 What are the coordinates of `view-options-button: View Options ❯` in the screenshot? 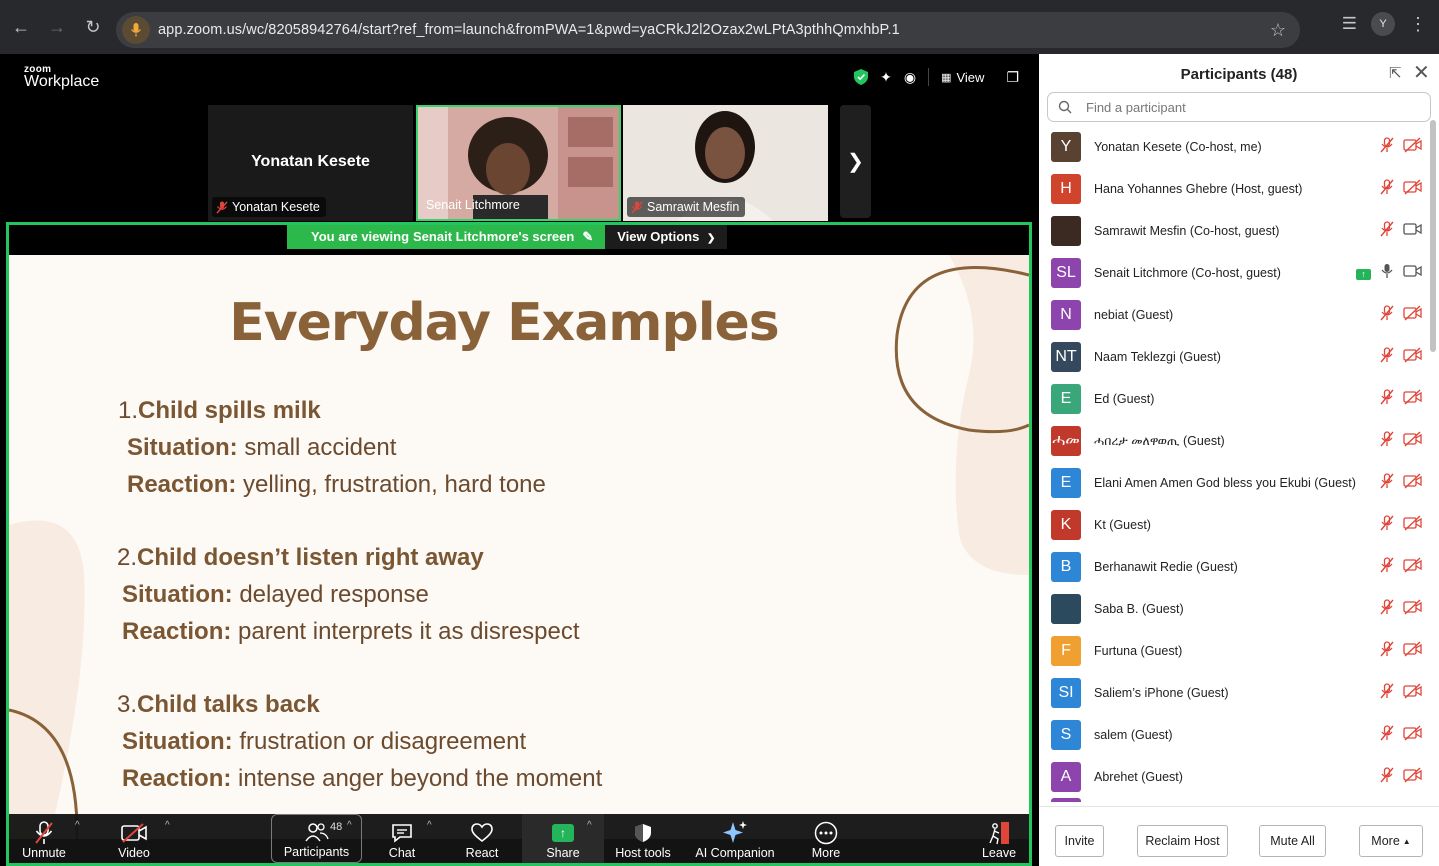 It's located at (666, 237).